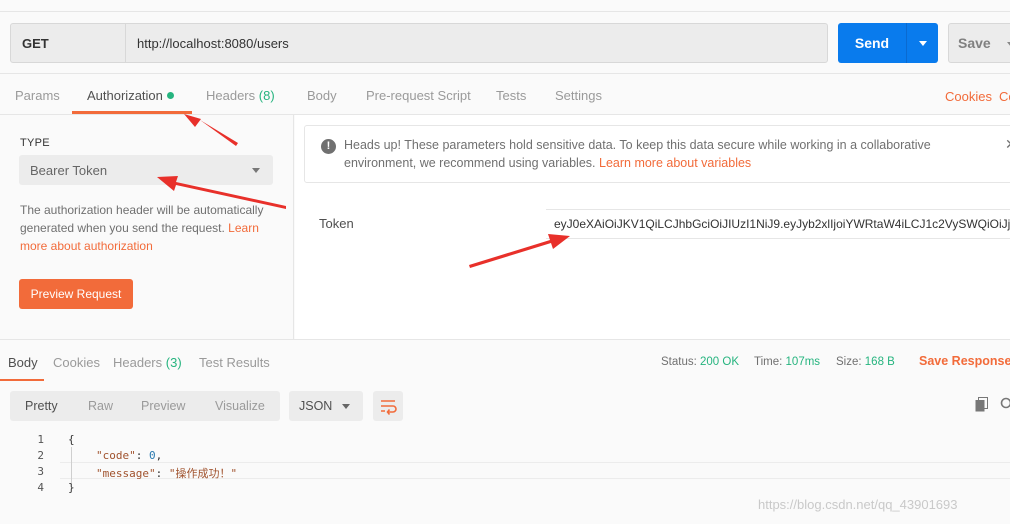  What do you see at coordinates (240, 406) in the screenshot?
I see `view-visualize: Visualize` at bounding box center [240, 406].